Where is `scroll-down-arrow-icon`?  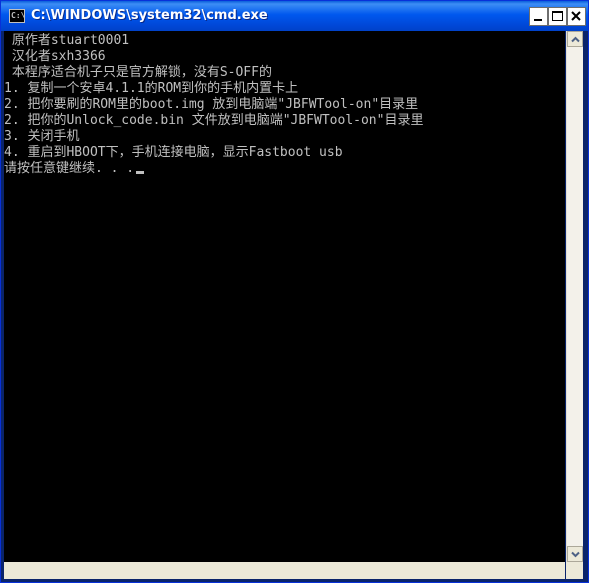 scroll-down-arrow-icon is located at coordinates (575, 554).